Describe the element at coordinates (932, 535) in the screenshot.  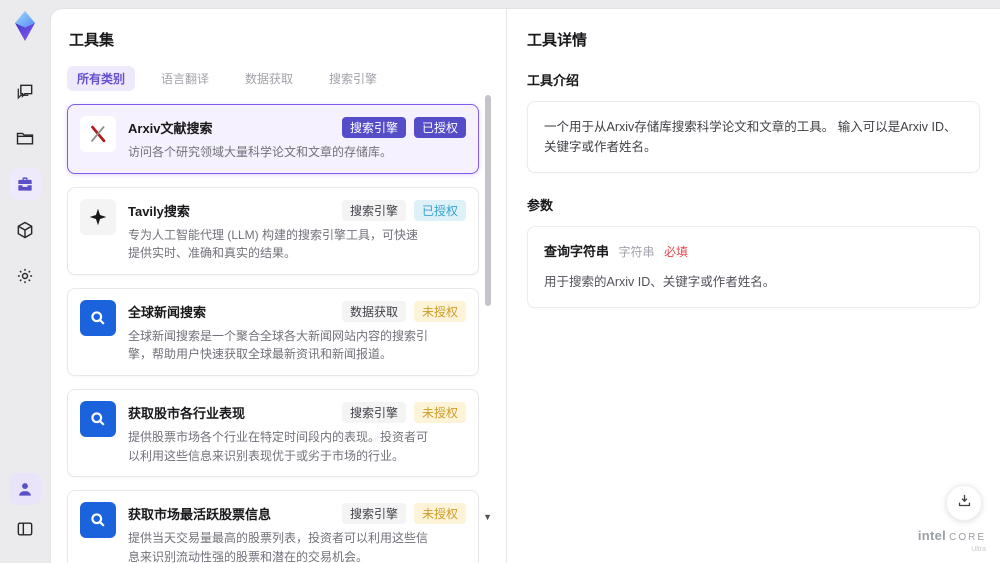
I see `intel-brand-text: intel` at that location.